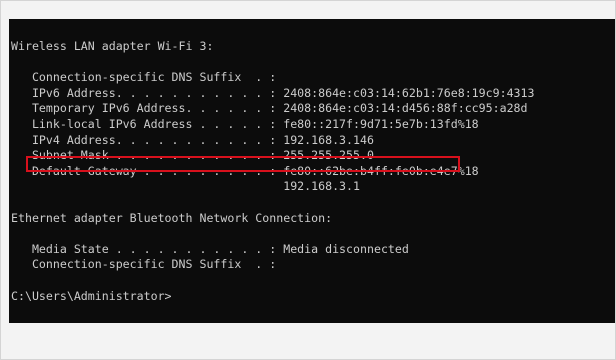 The height and width of the screenshot is (360, 616). What do you see at coordinates (112, 46) in the screenshot?
I see `adapter-header-wifi: Wireless LAN adapter Wi-Fi 3:` at bounding box center [112, 46].